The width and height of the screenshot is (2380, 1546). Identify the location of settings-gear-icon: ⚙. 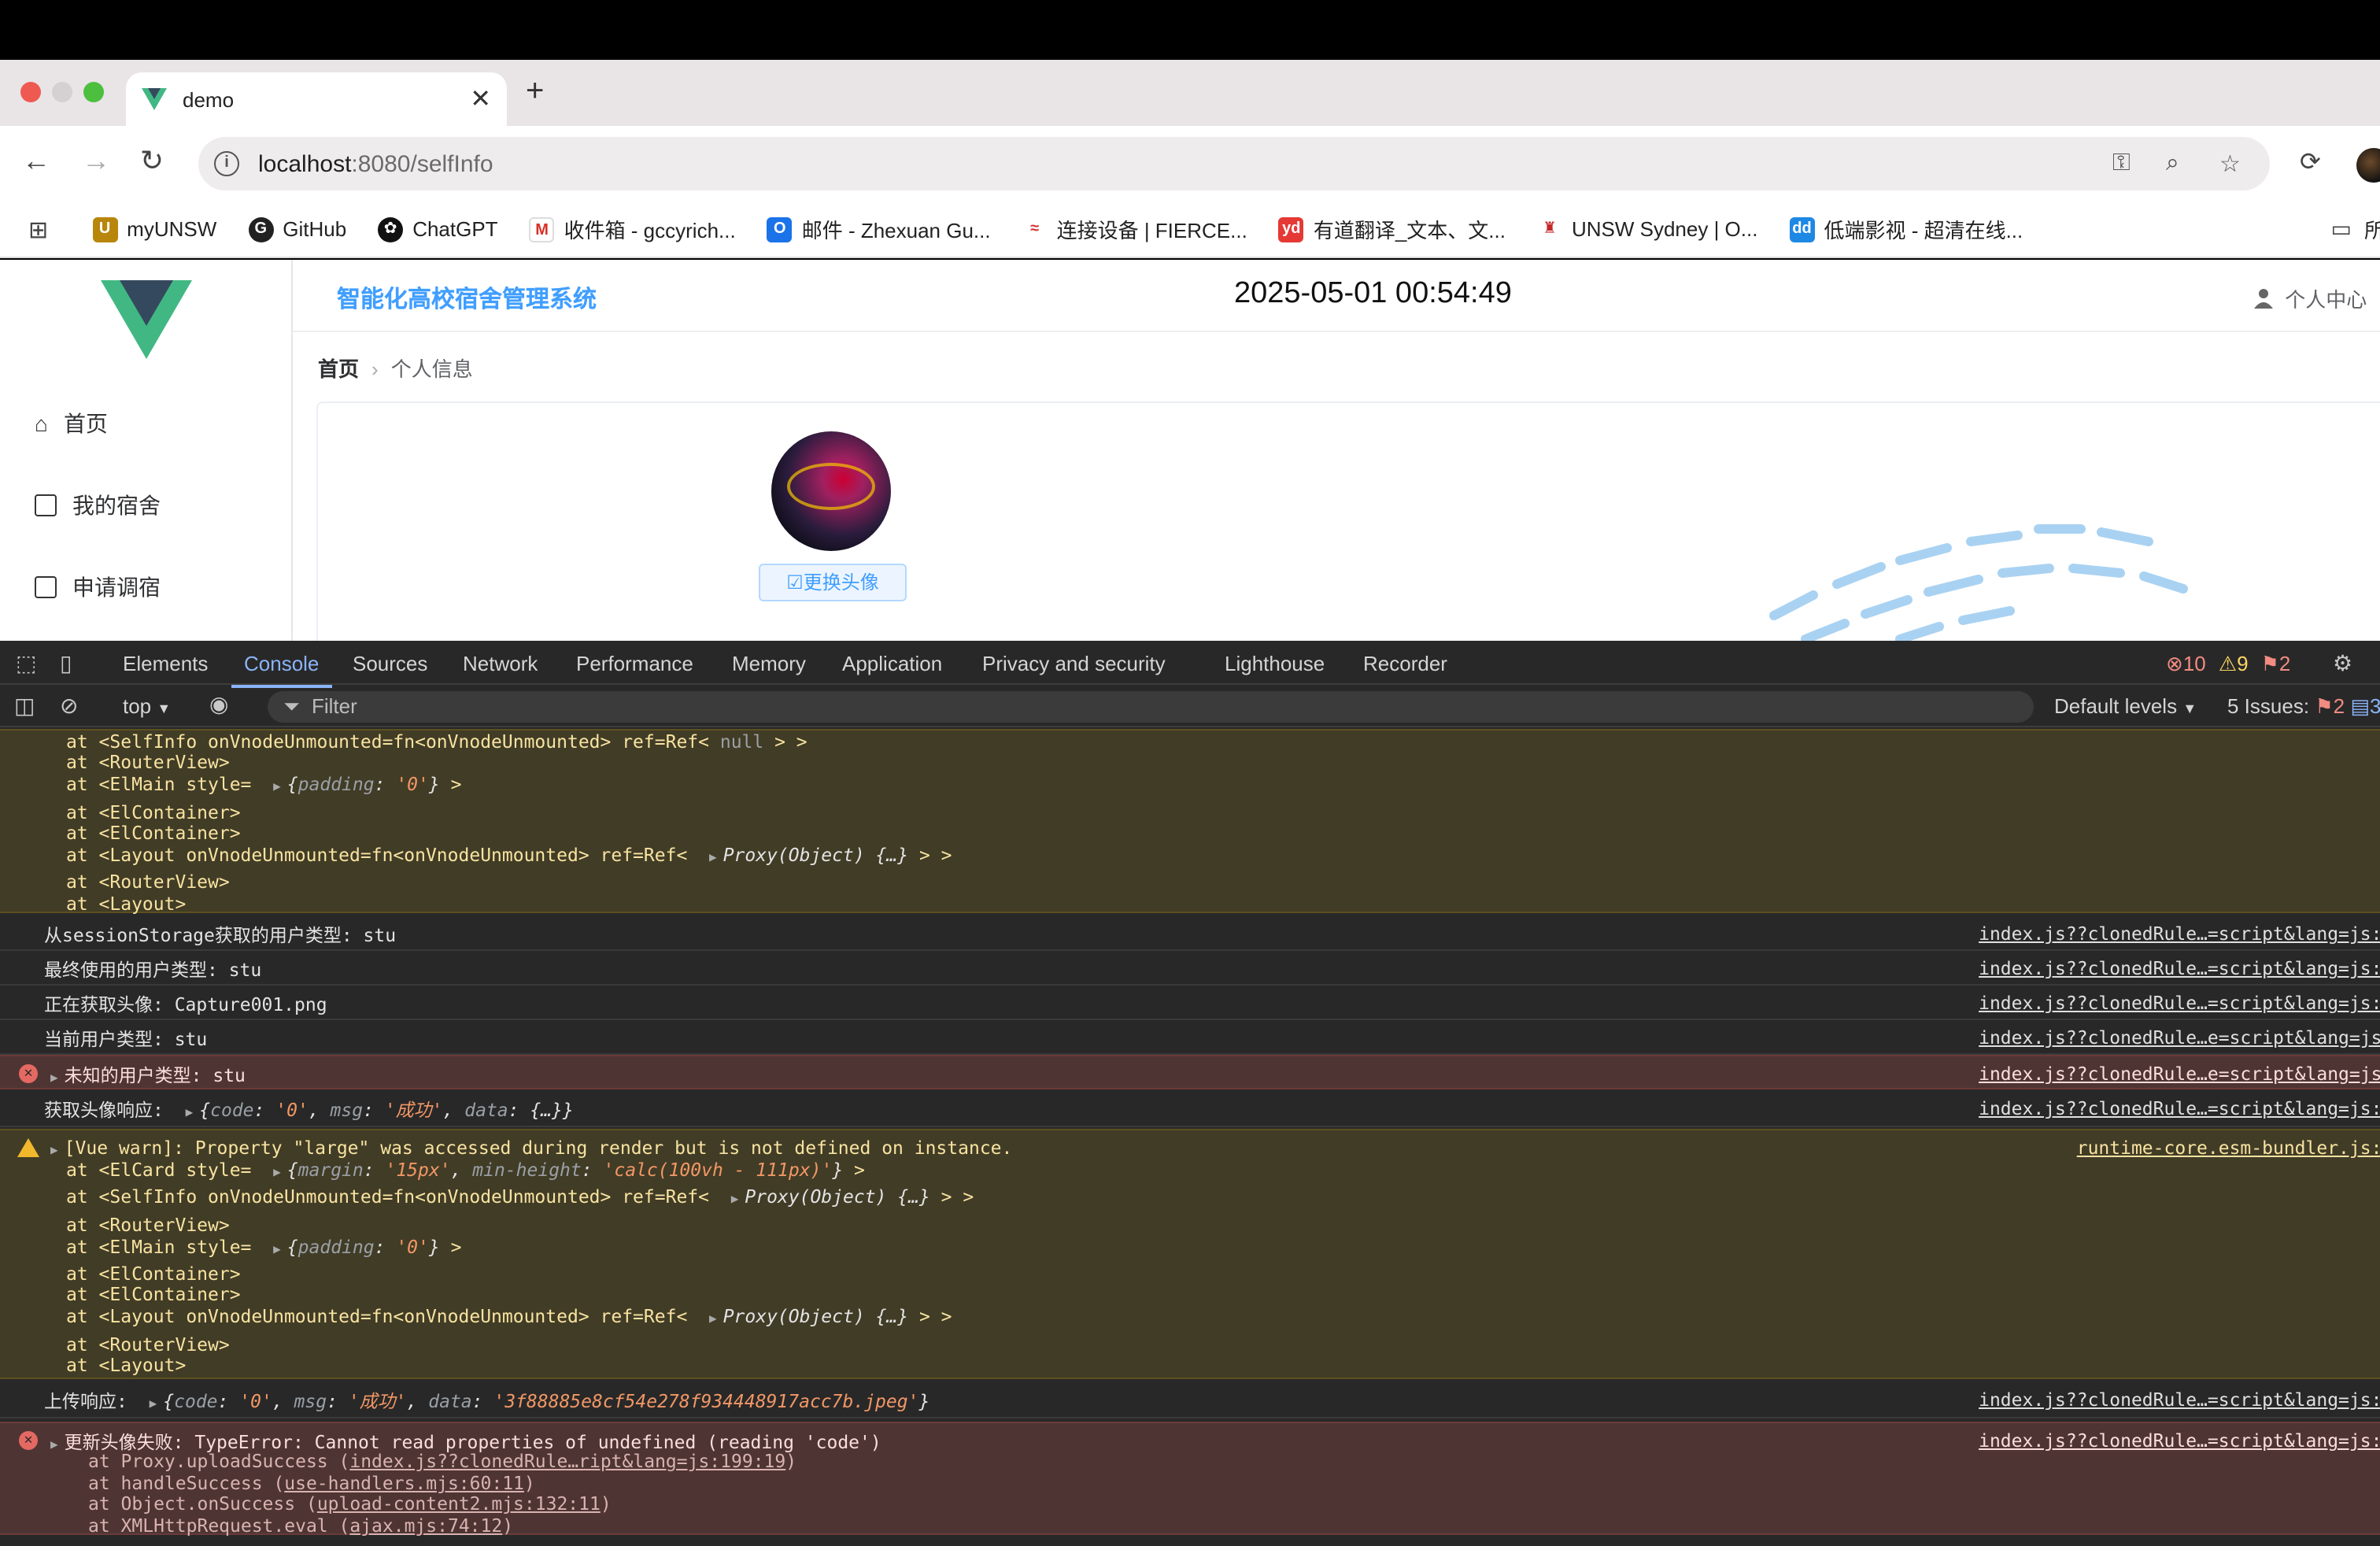
(2342, 663).